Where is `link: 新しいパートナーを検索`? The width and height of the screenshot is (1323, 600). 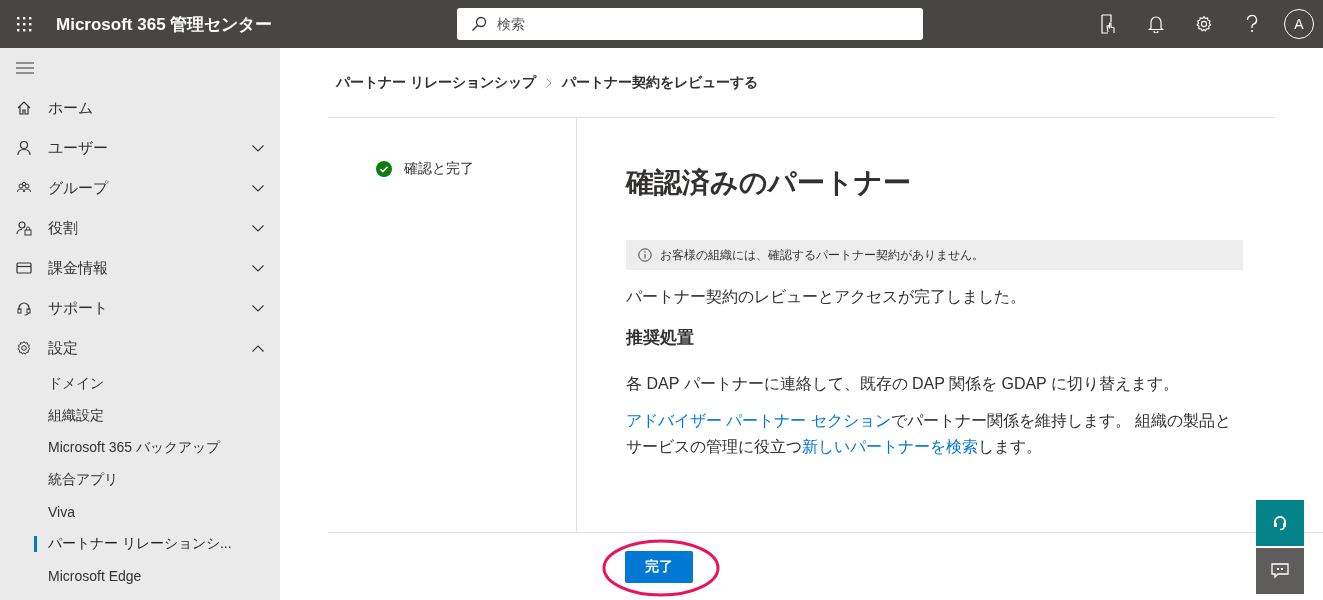
link: 新しいパートナーを検索 is located at coordinates (890, 446).